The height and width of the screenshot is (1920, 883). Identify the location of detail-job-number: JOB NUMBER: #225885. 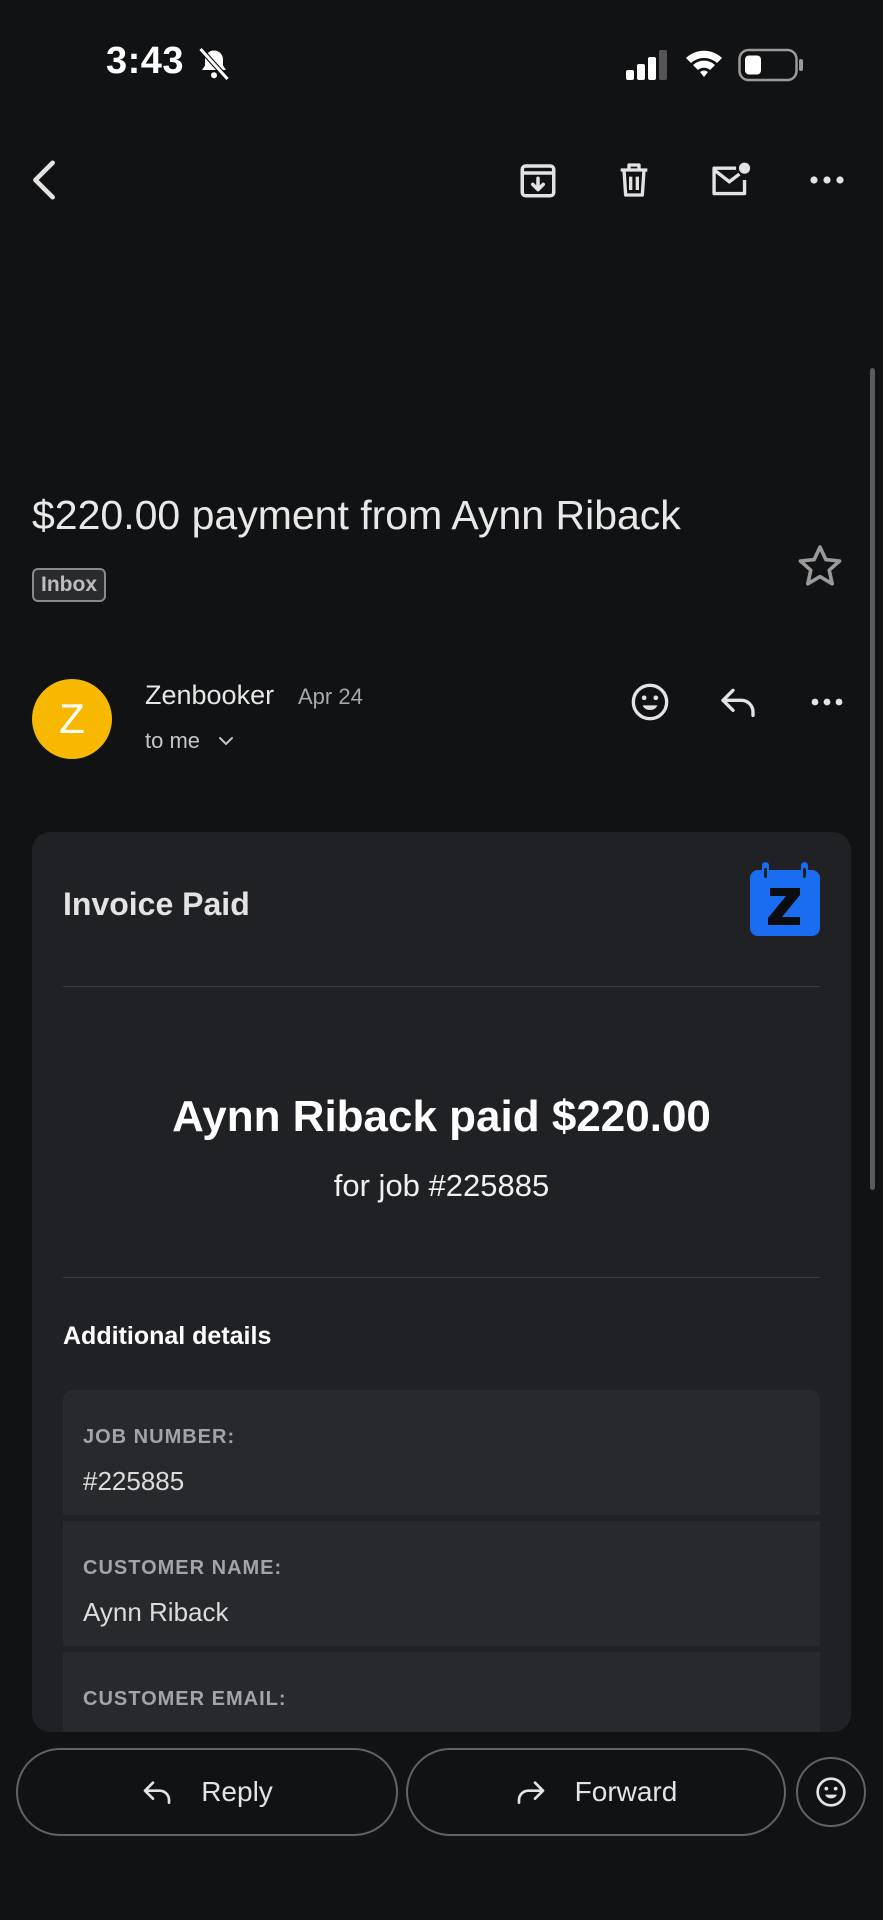
(441, 1452).